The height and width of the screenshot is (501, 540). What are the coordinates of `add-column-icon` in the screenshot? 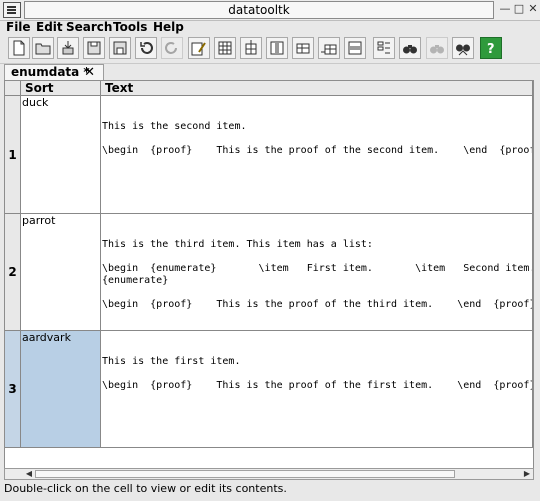 It's located at (251, 48).